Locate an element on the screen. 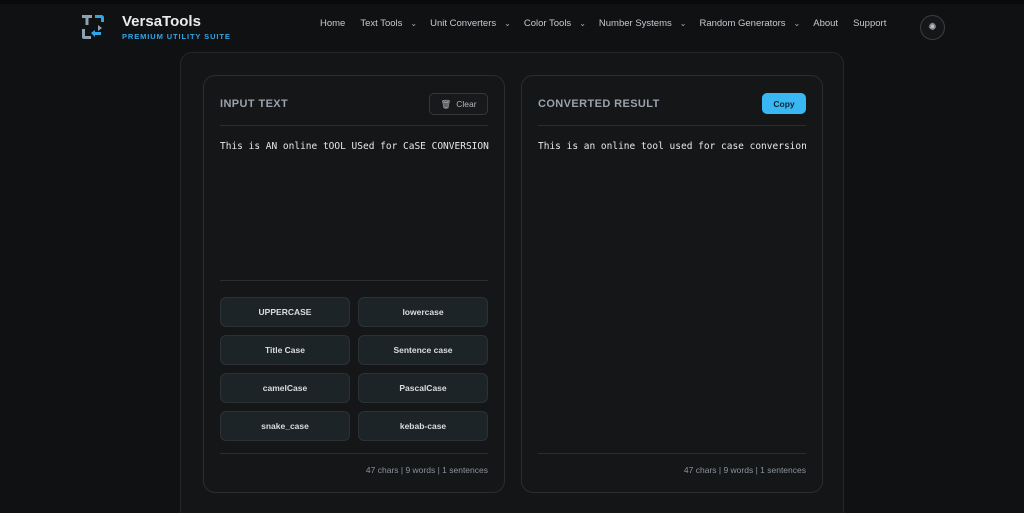 Image resolution: width=1024 pixels, height=513 pixels. theme-toggle-button: ✺ is located at coordinates (932, 27).